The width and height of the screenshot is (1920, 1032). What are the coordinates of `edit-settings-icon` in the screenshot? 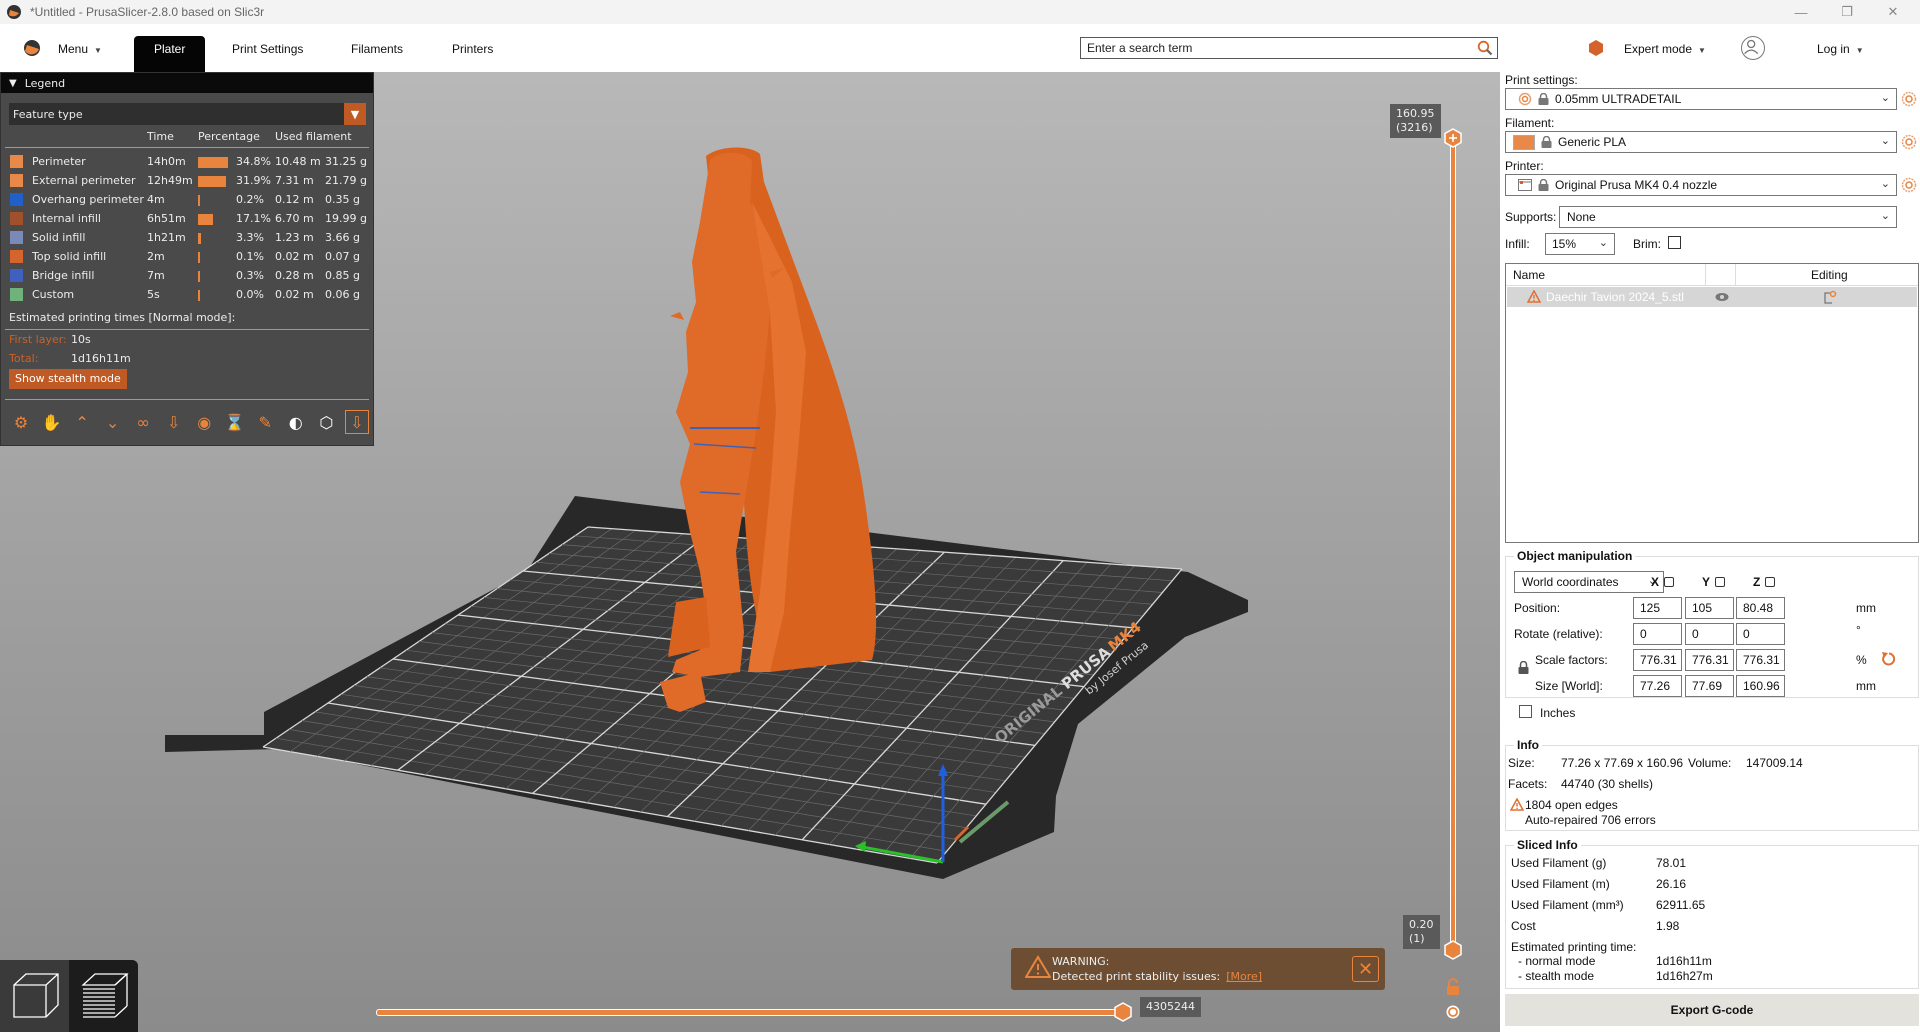 It's located at (1830, 297).